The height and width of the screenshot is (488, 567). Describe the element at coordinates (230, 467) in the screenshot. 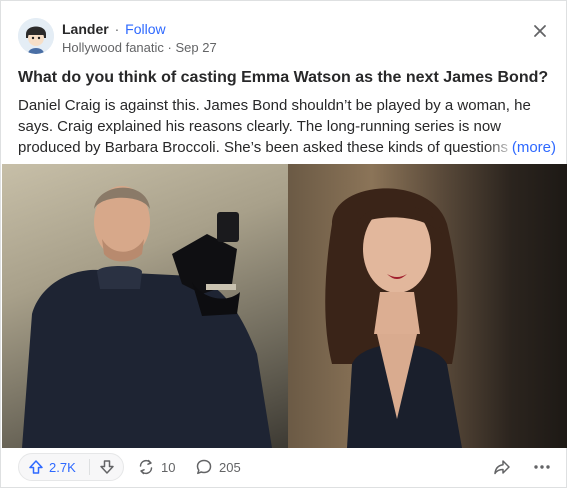

I see `comment-count: 205` at that location.